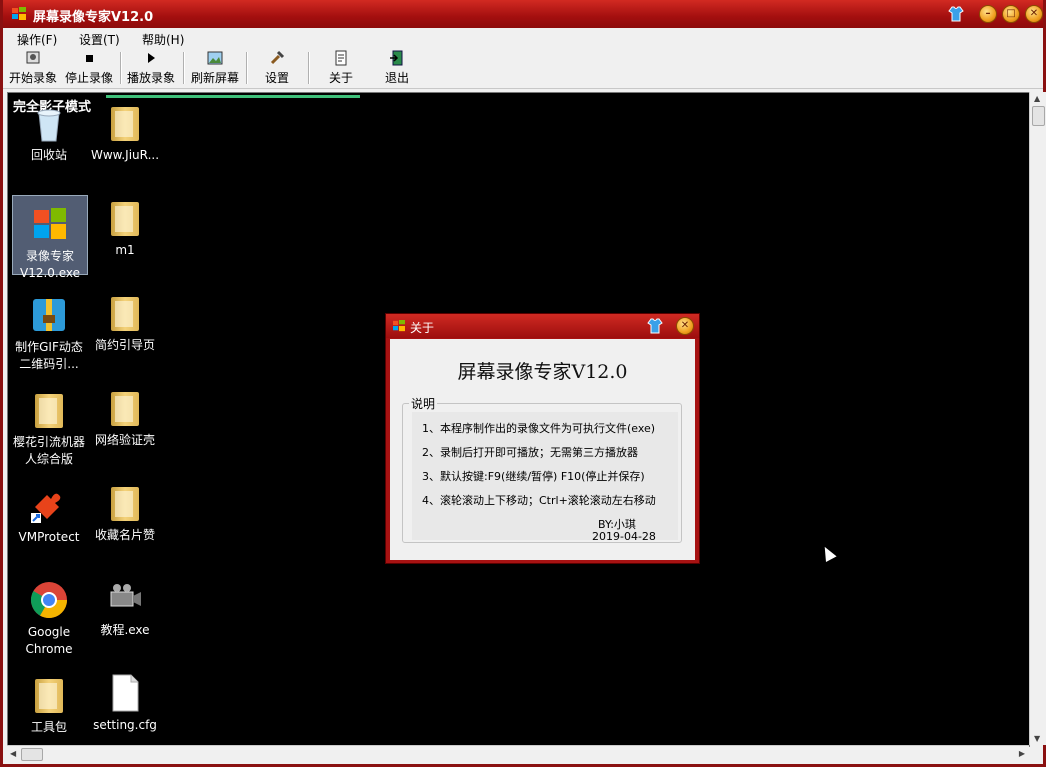 The image size is (1046, 767). Describe the element at coordinates (1037, 98) in the screenshot. I see `scroll-up-arrow-icon: ▲` at that location.